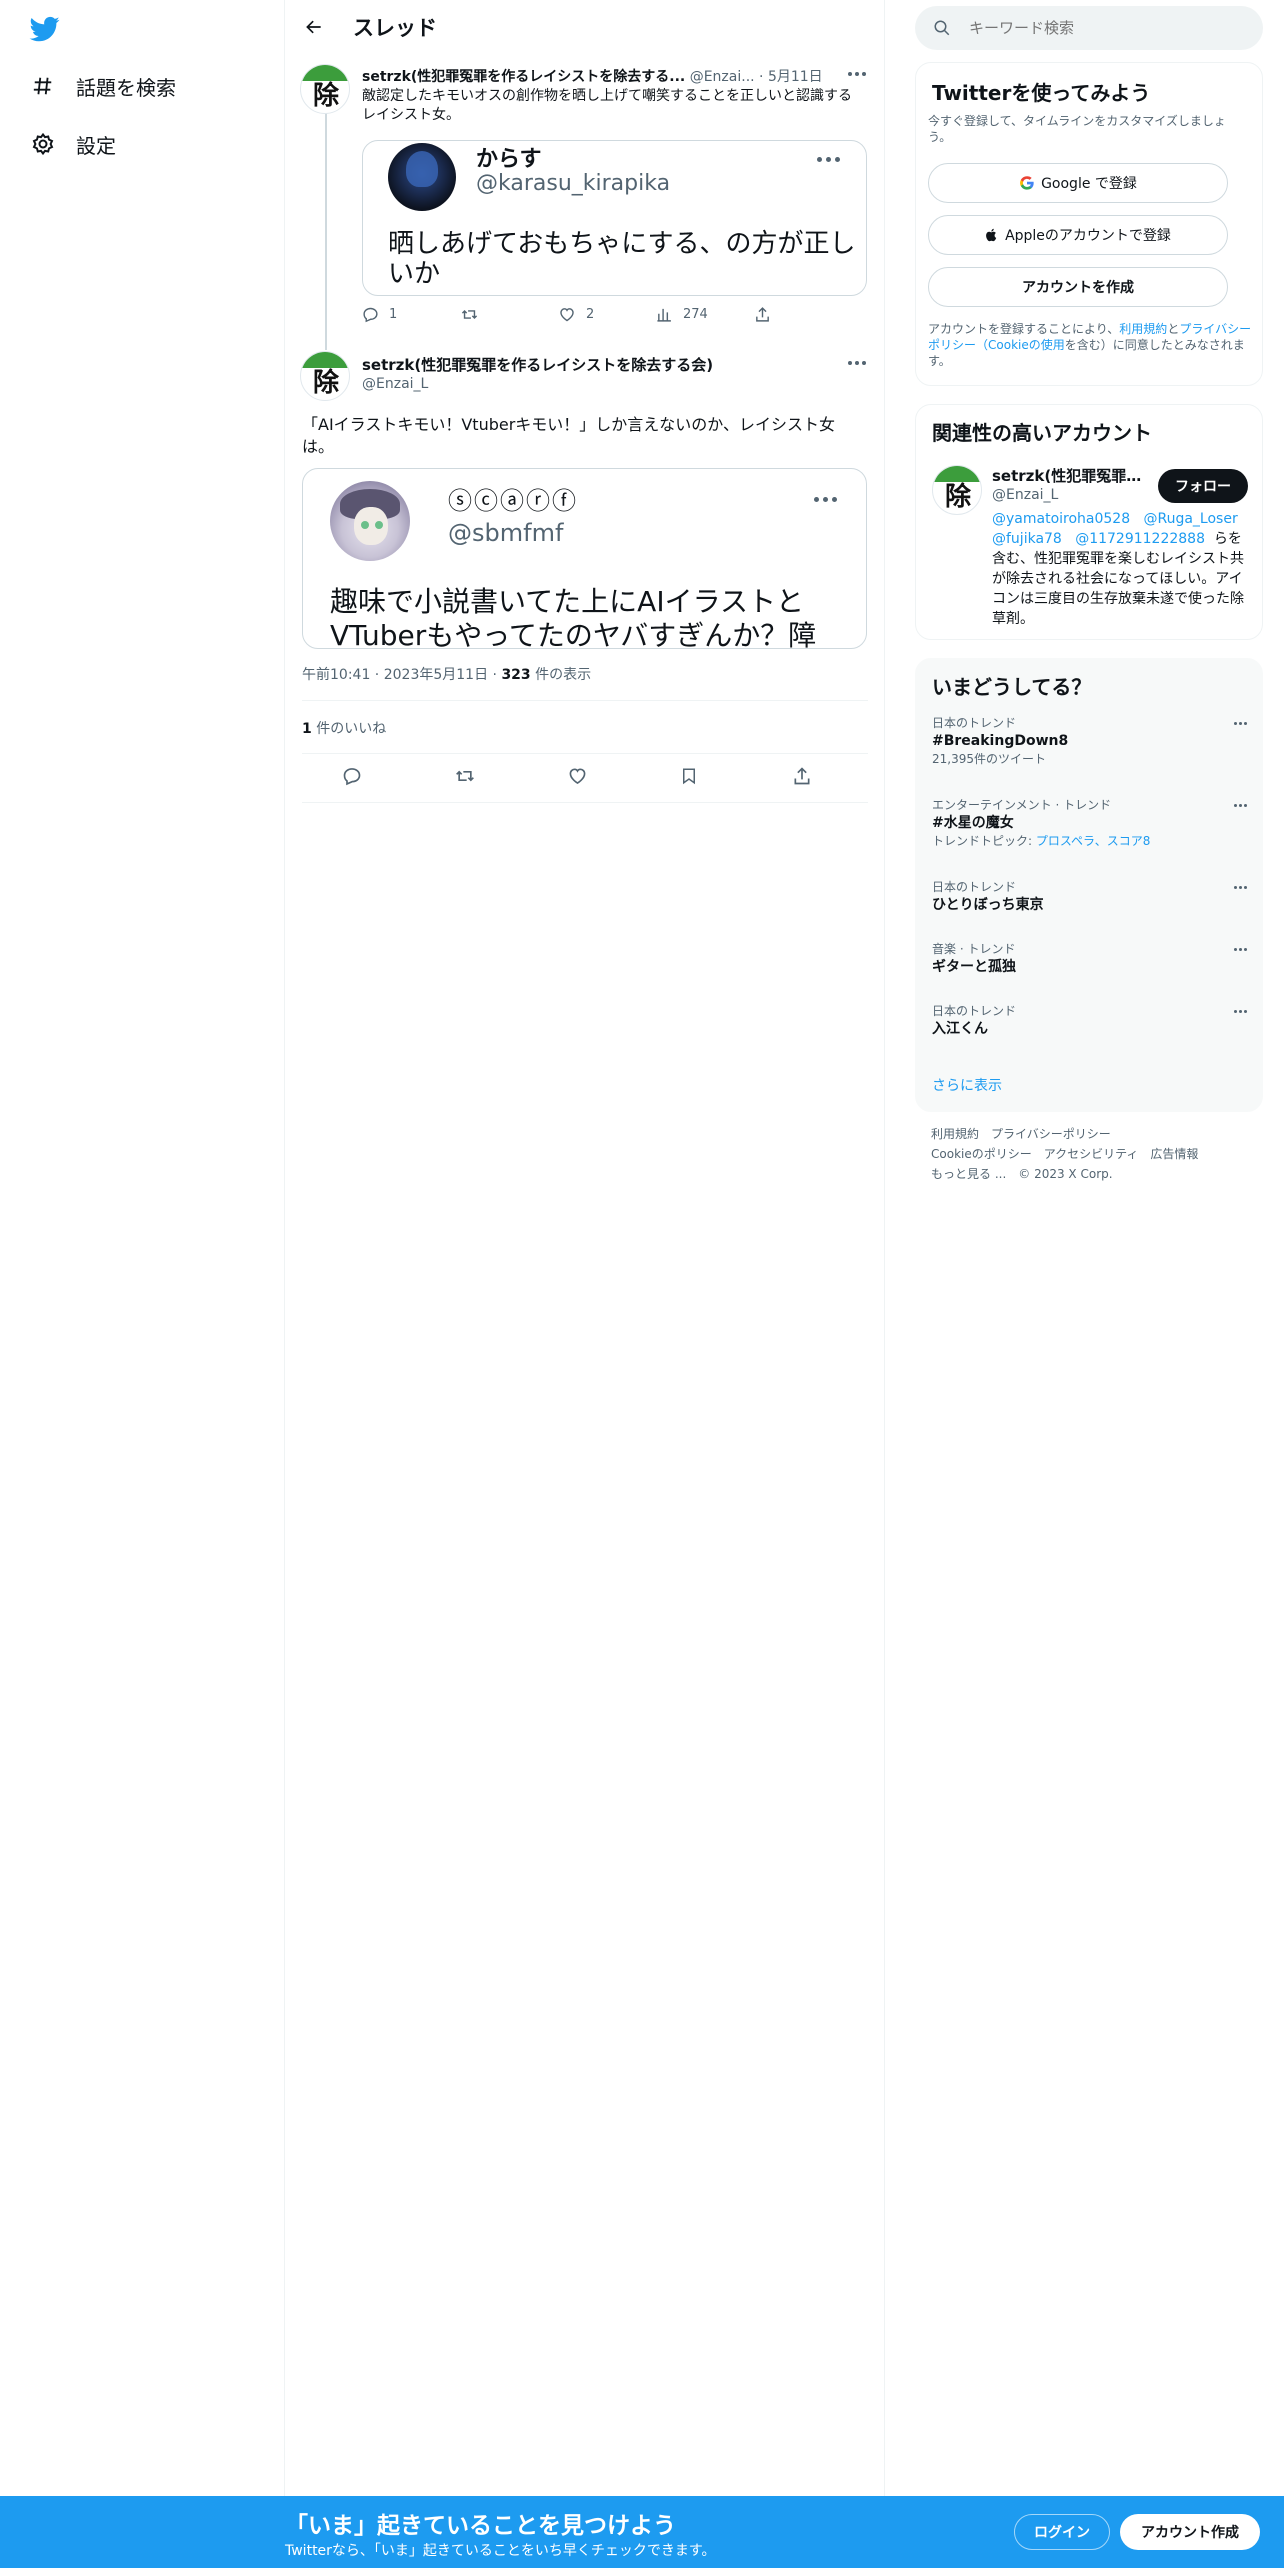  Describe the element at coordinates (1190, 2532) in the screenshot. I see `signup-button: アカウント作成` at that location.